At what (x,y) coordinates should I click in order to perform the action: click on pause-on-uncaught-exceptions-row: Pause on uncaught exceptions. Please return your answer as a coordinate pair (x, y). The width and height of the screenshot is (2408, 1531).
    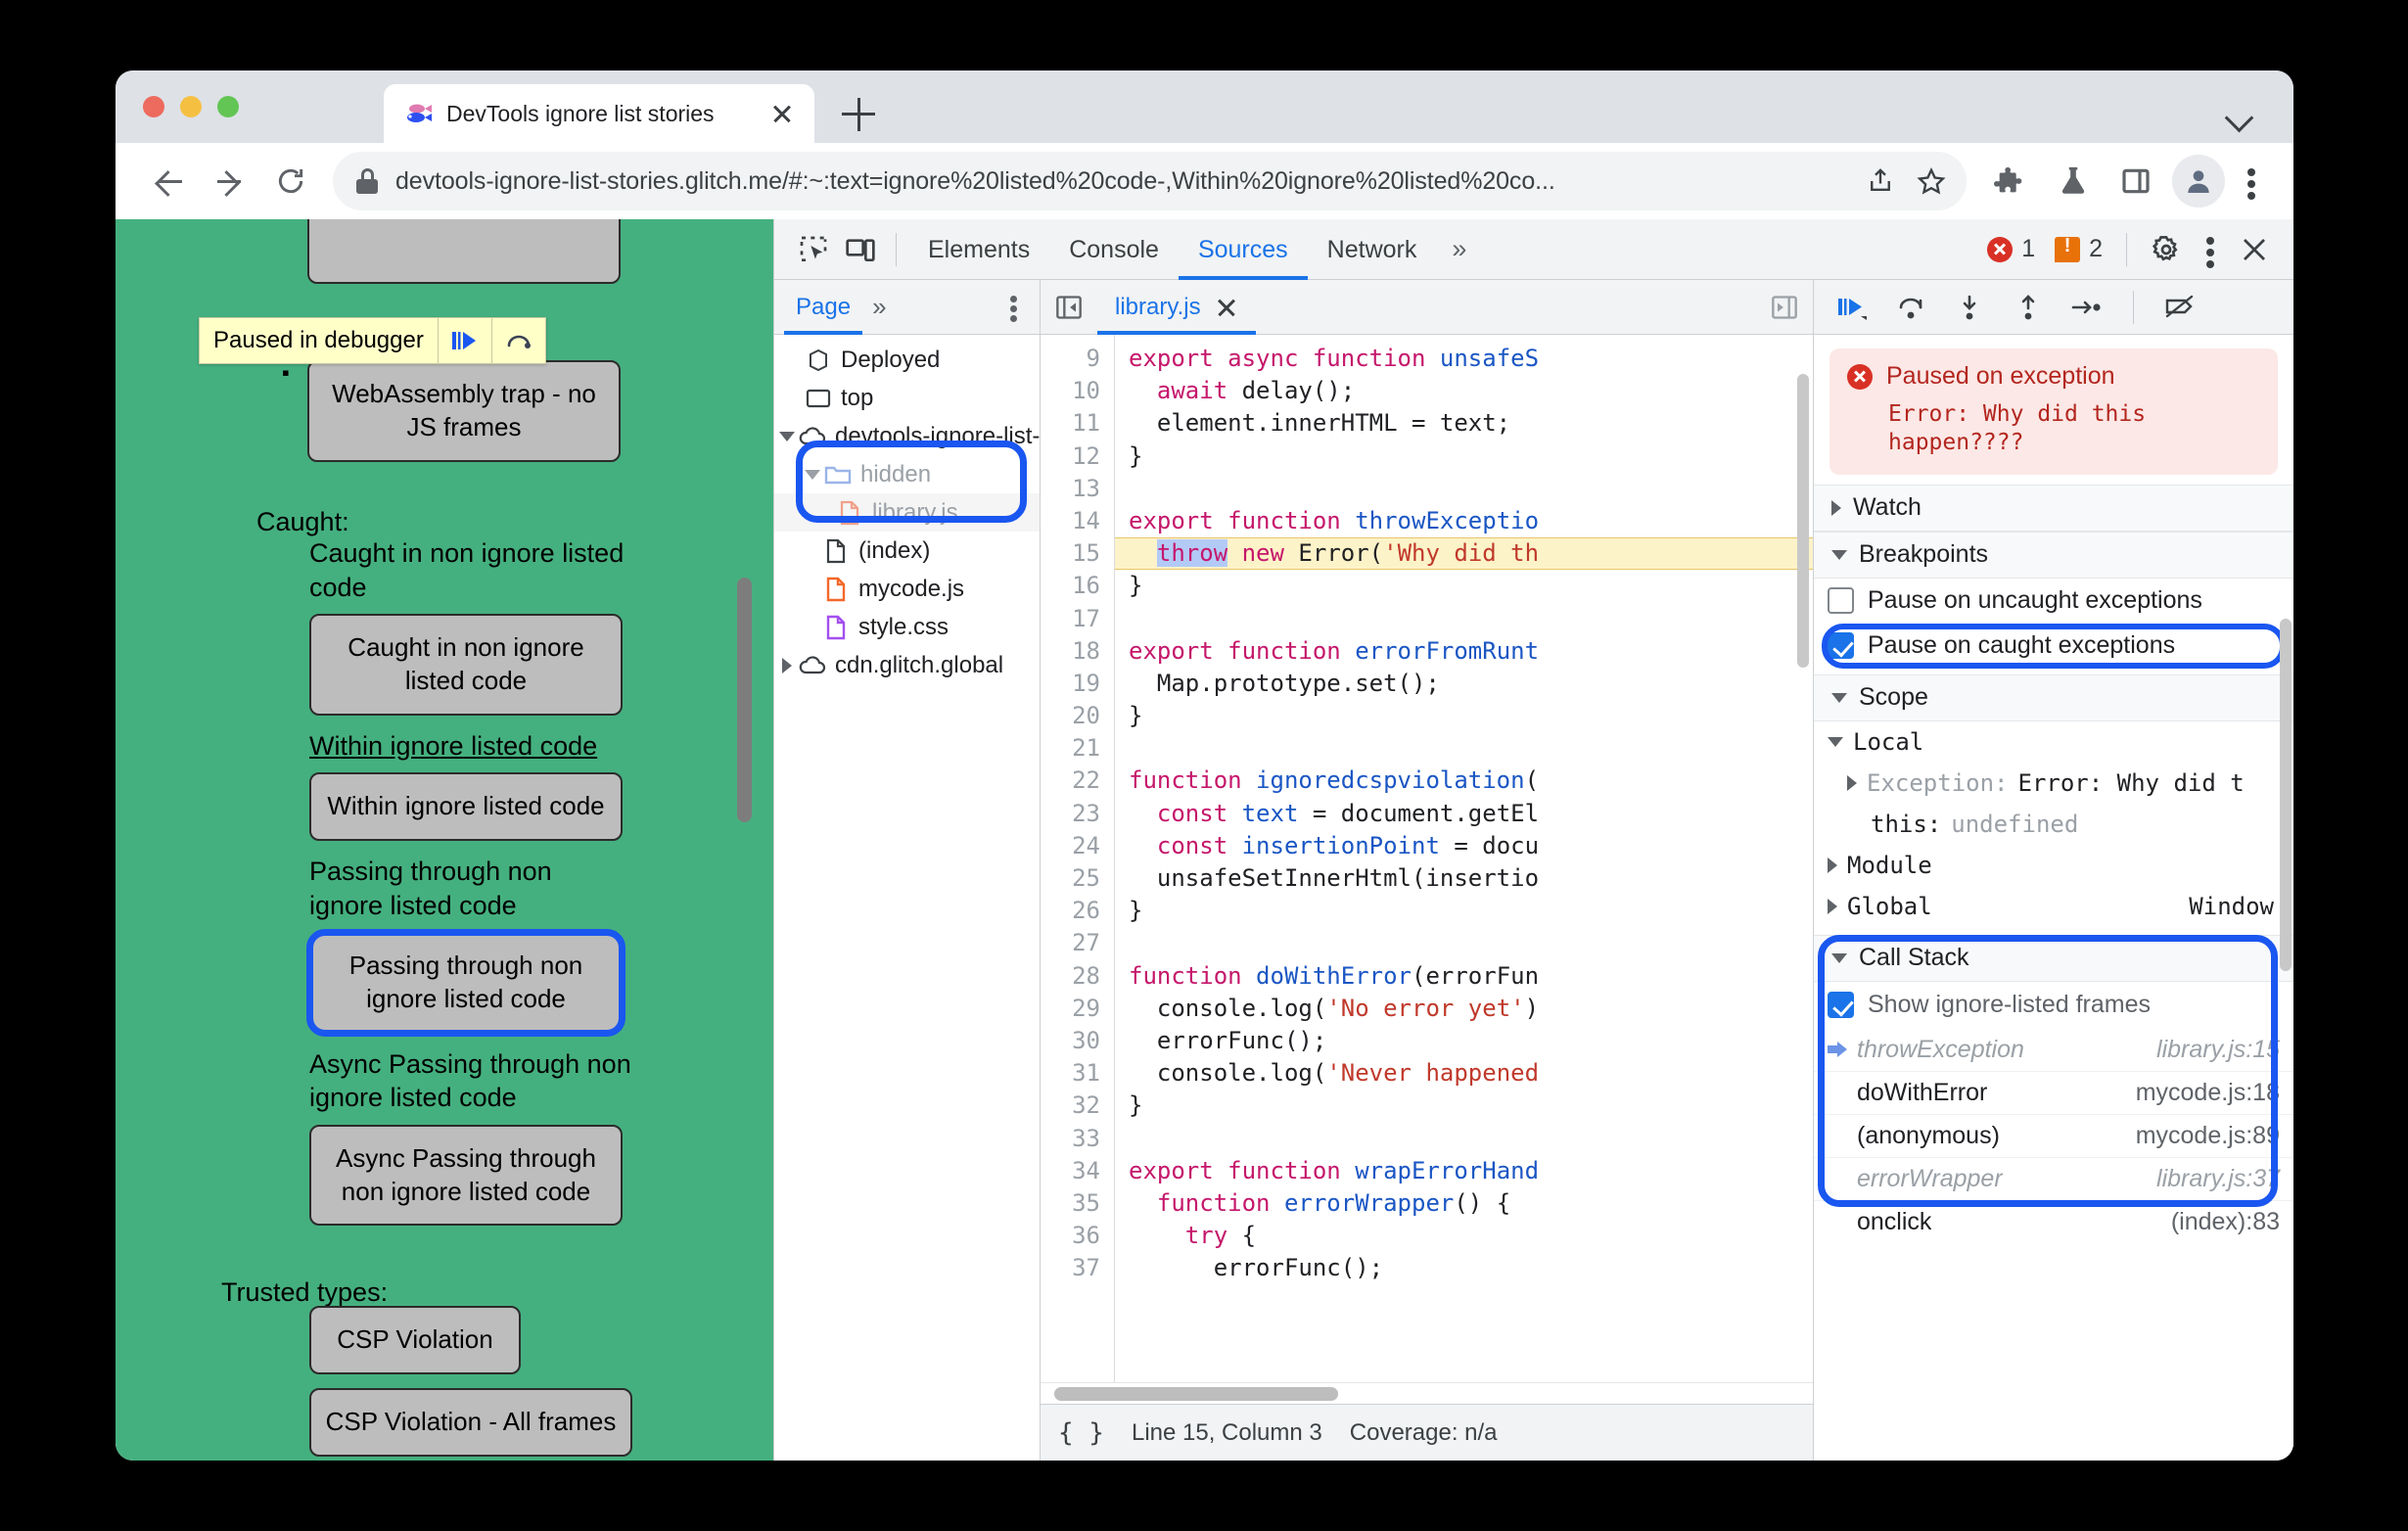
    Looking at the image, I should click on (2053, 601).